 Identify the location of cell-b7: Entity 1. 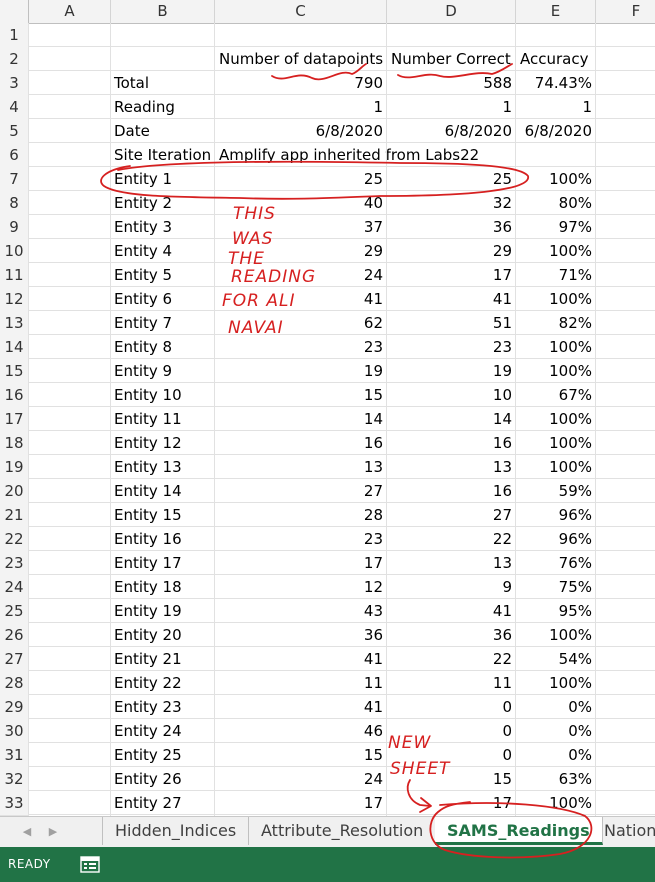
(164, 179).